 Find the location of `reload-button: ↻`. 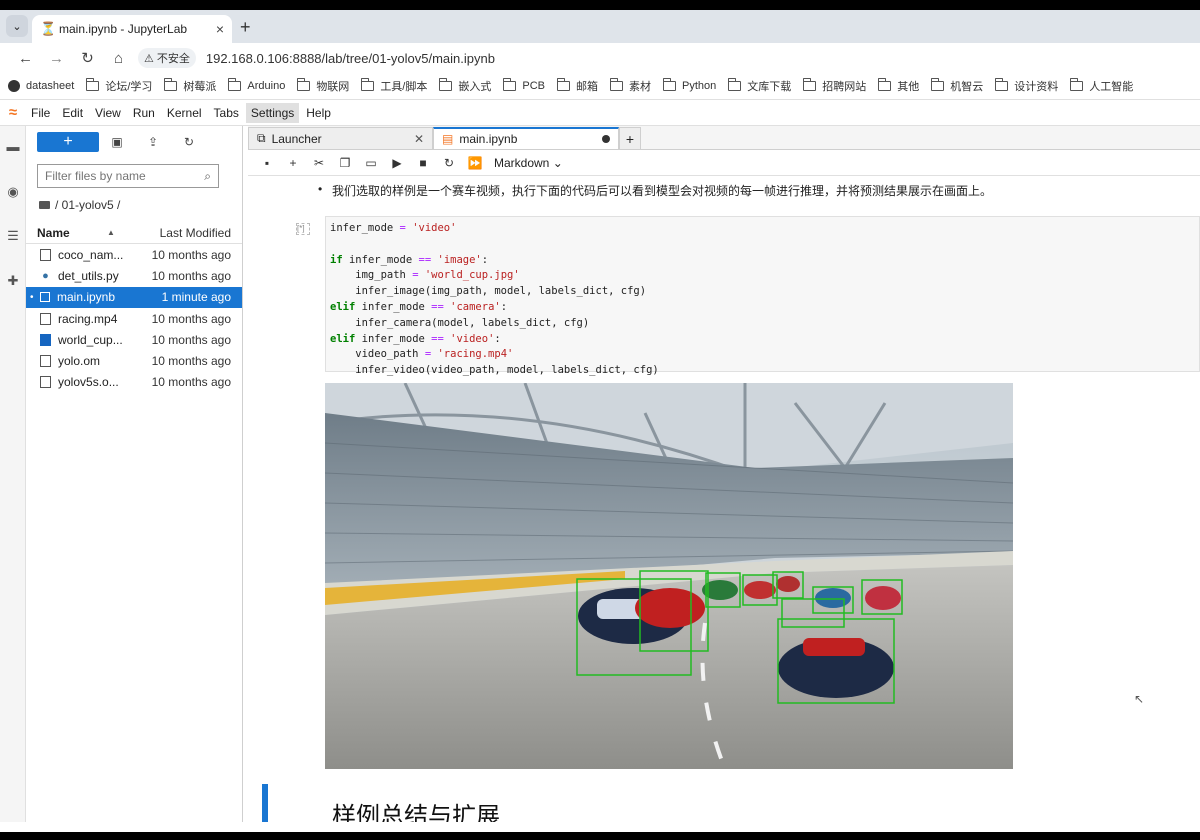

reload-button: ↻ is located at coordinates (87, 58).